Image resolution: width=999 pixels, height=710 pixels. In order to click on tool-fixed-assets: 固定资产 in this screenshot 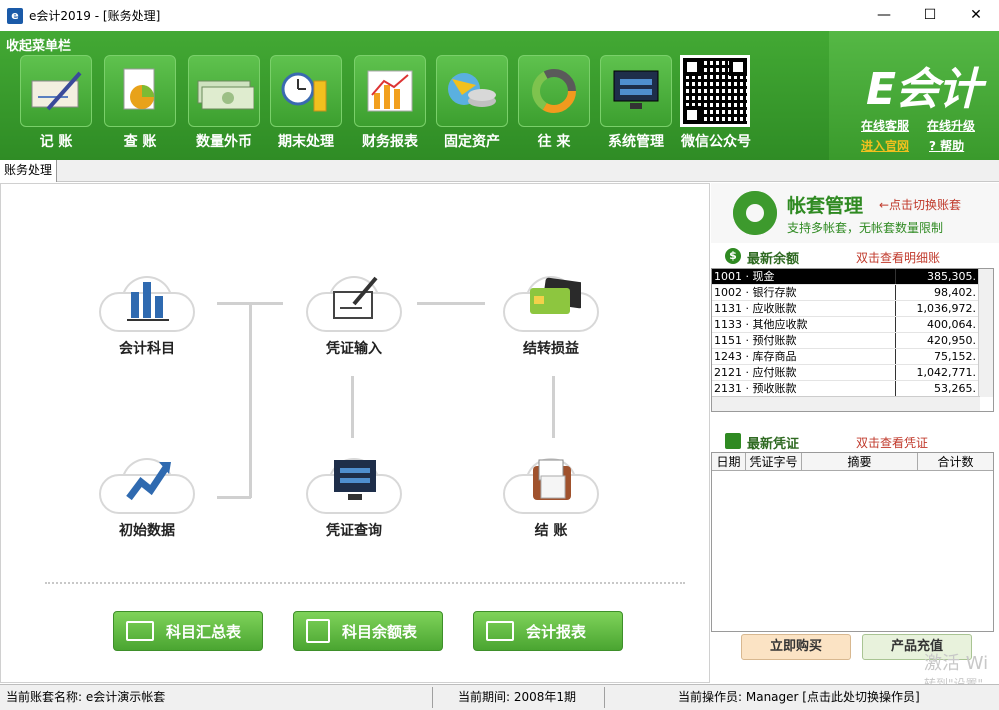, I will do `click(472, 103)`.